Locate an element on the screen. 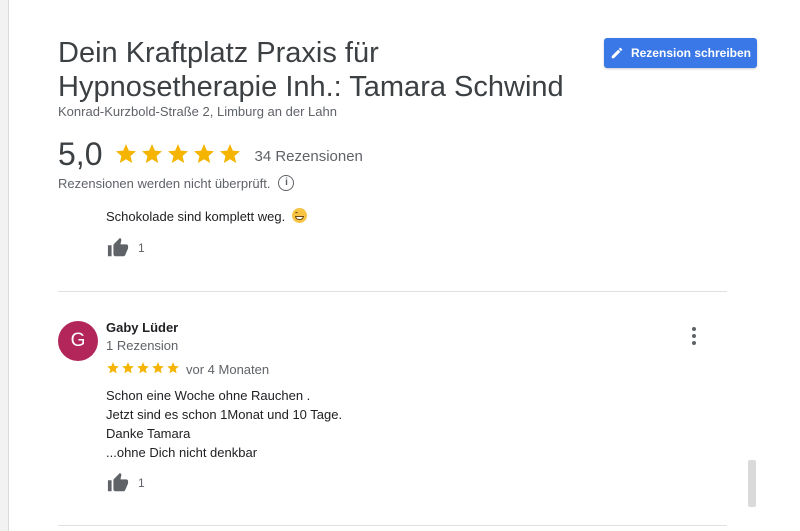  review-time: vor 4 Monaten is located at coordinates (228, 369).